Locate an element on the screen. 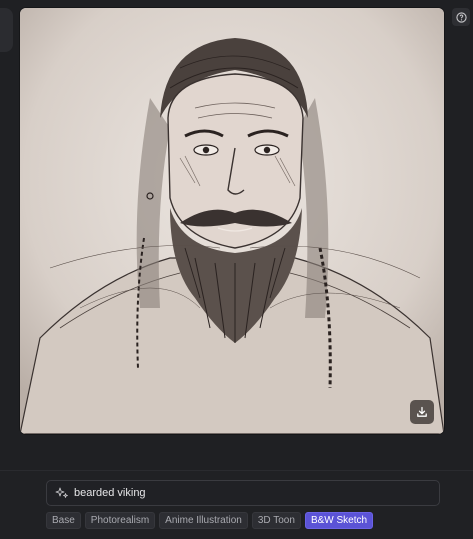 This screenshot has width=473, height=539. help-button is located at coordinates (461, 17).